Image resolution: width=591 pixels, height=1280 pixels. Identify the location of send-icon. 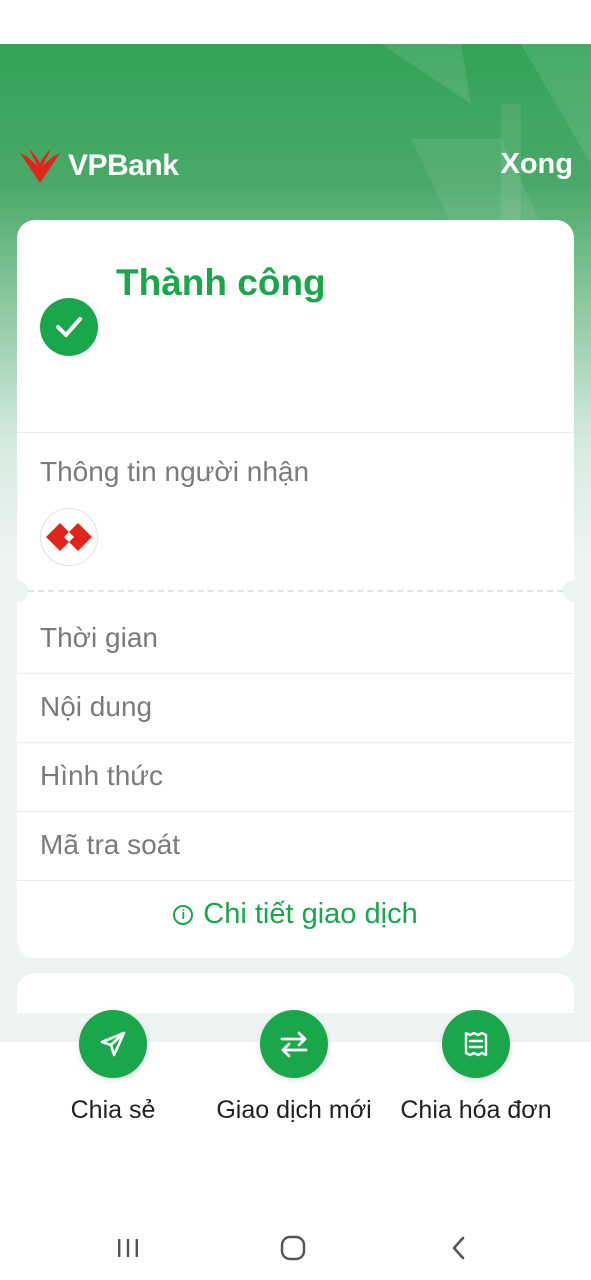
(113, 1044).